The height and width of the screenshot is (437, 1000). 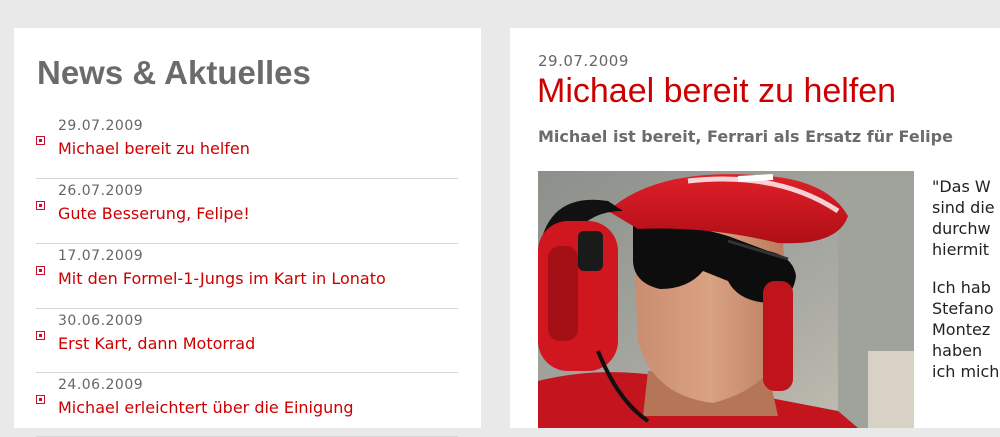 I want to click on article-paragraph: Ich hab Stefano Montez haben ich mich, so click(x=966, y=329).